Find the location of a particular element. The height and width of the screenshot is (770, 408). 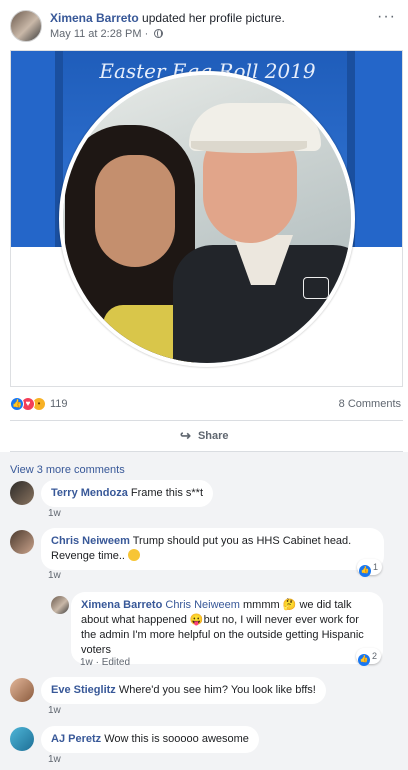

comment-like-badge: 👍 2 is located at coordinates (369, 657).